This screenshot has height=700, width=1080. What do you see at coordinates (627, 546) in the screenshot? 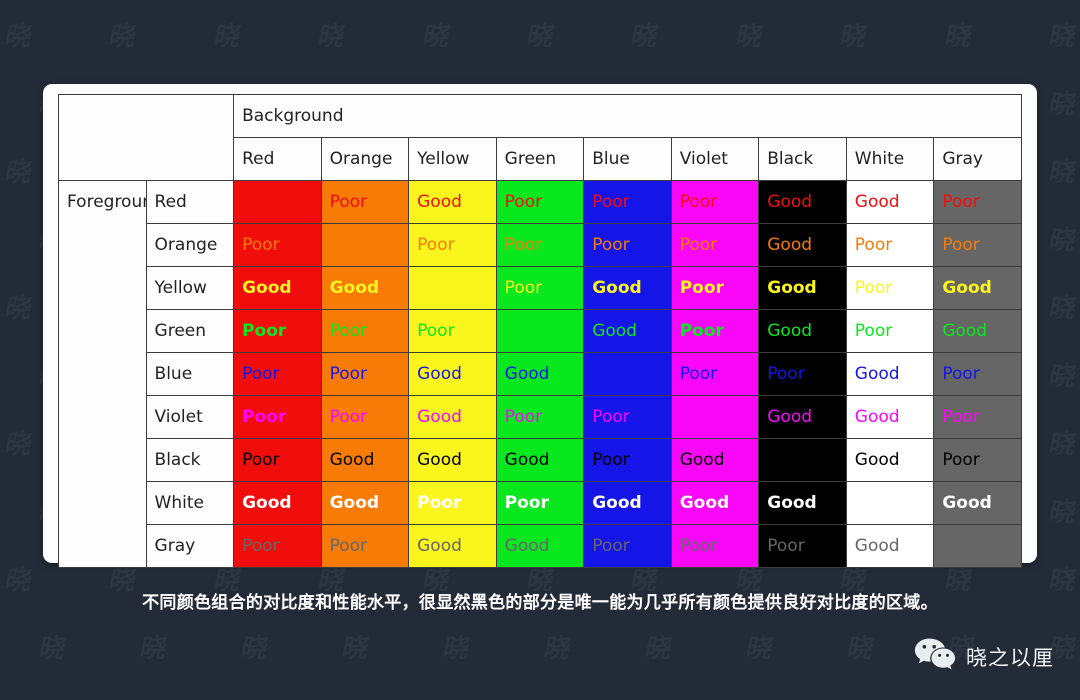
I see `cell-gray-on-blue: Poor` at bounding box center [627, 546].